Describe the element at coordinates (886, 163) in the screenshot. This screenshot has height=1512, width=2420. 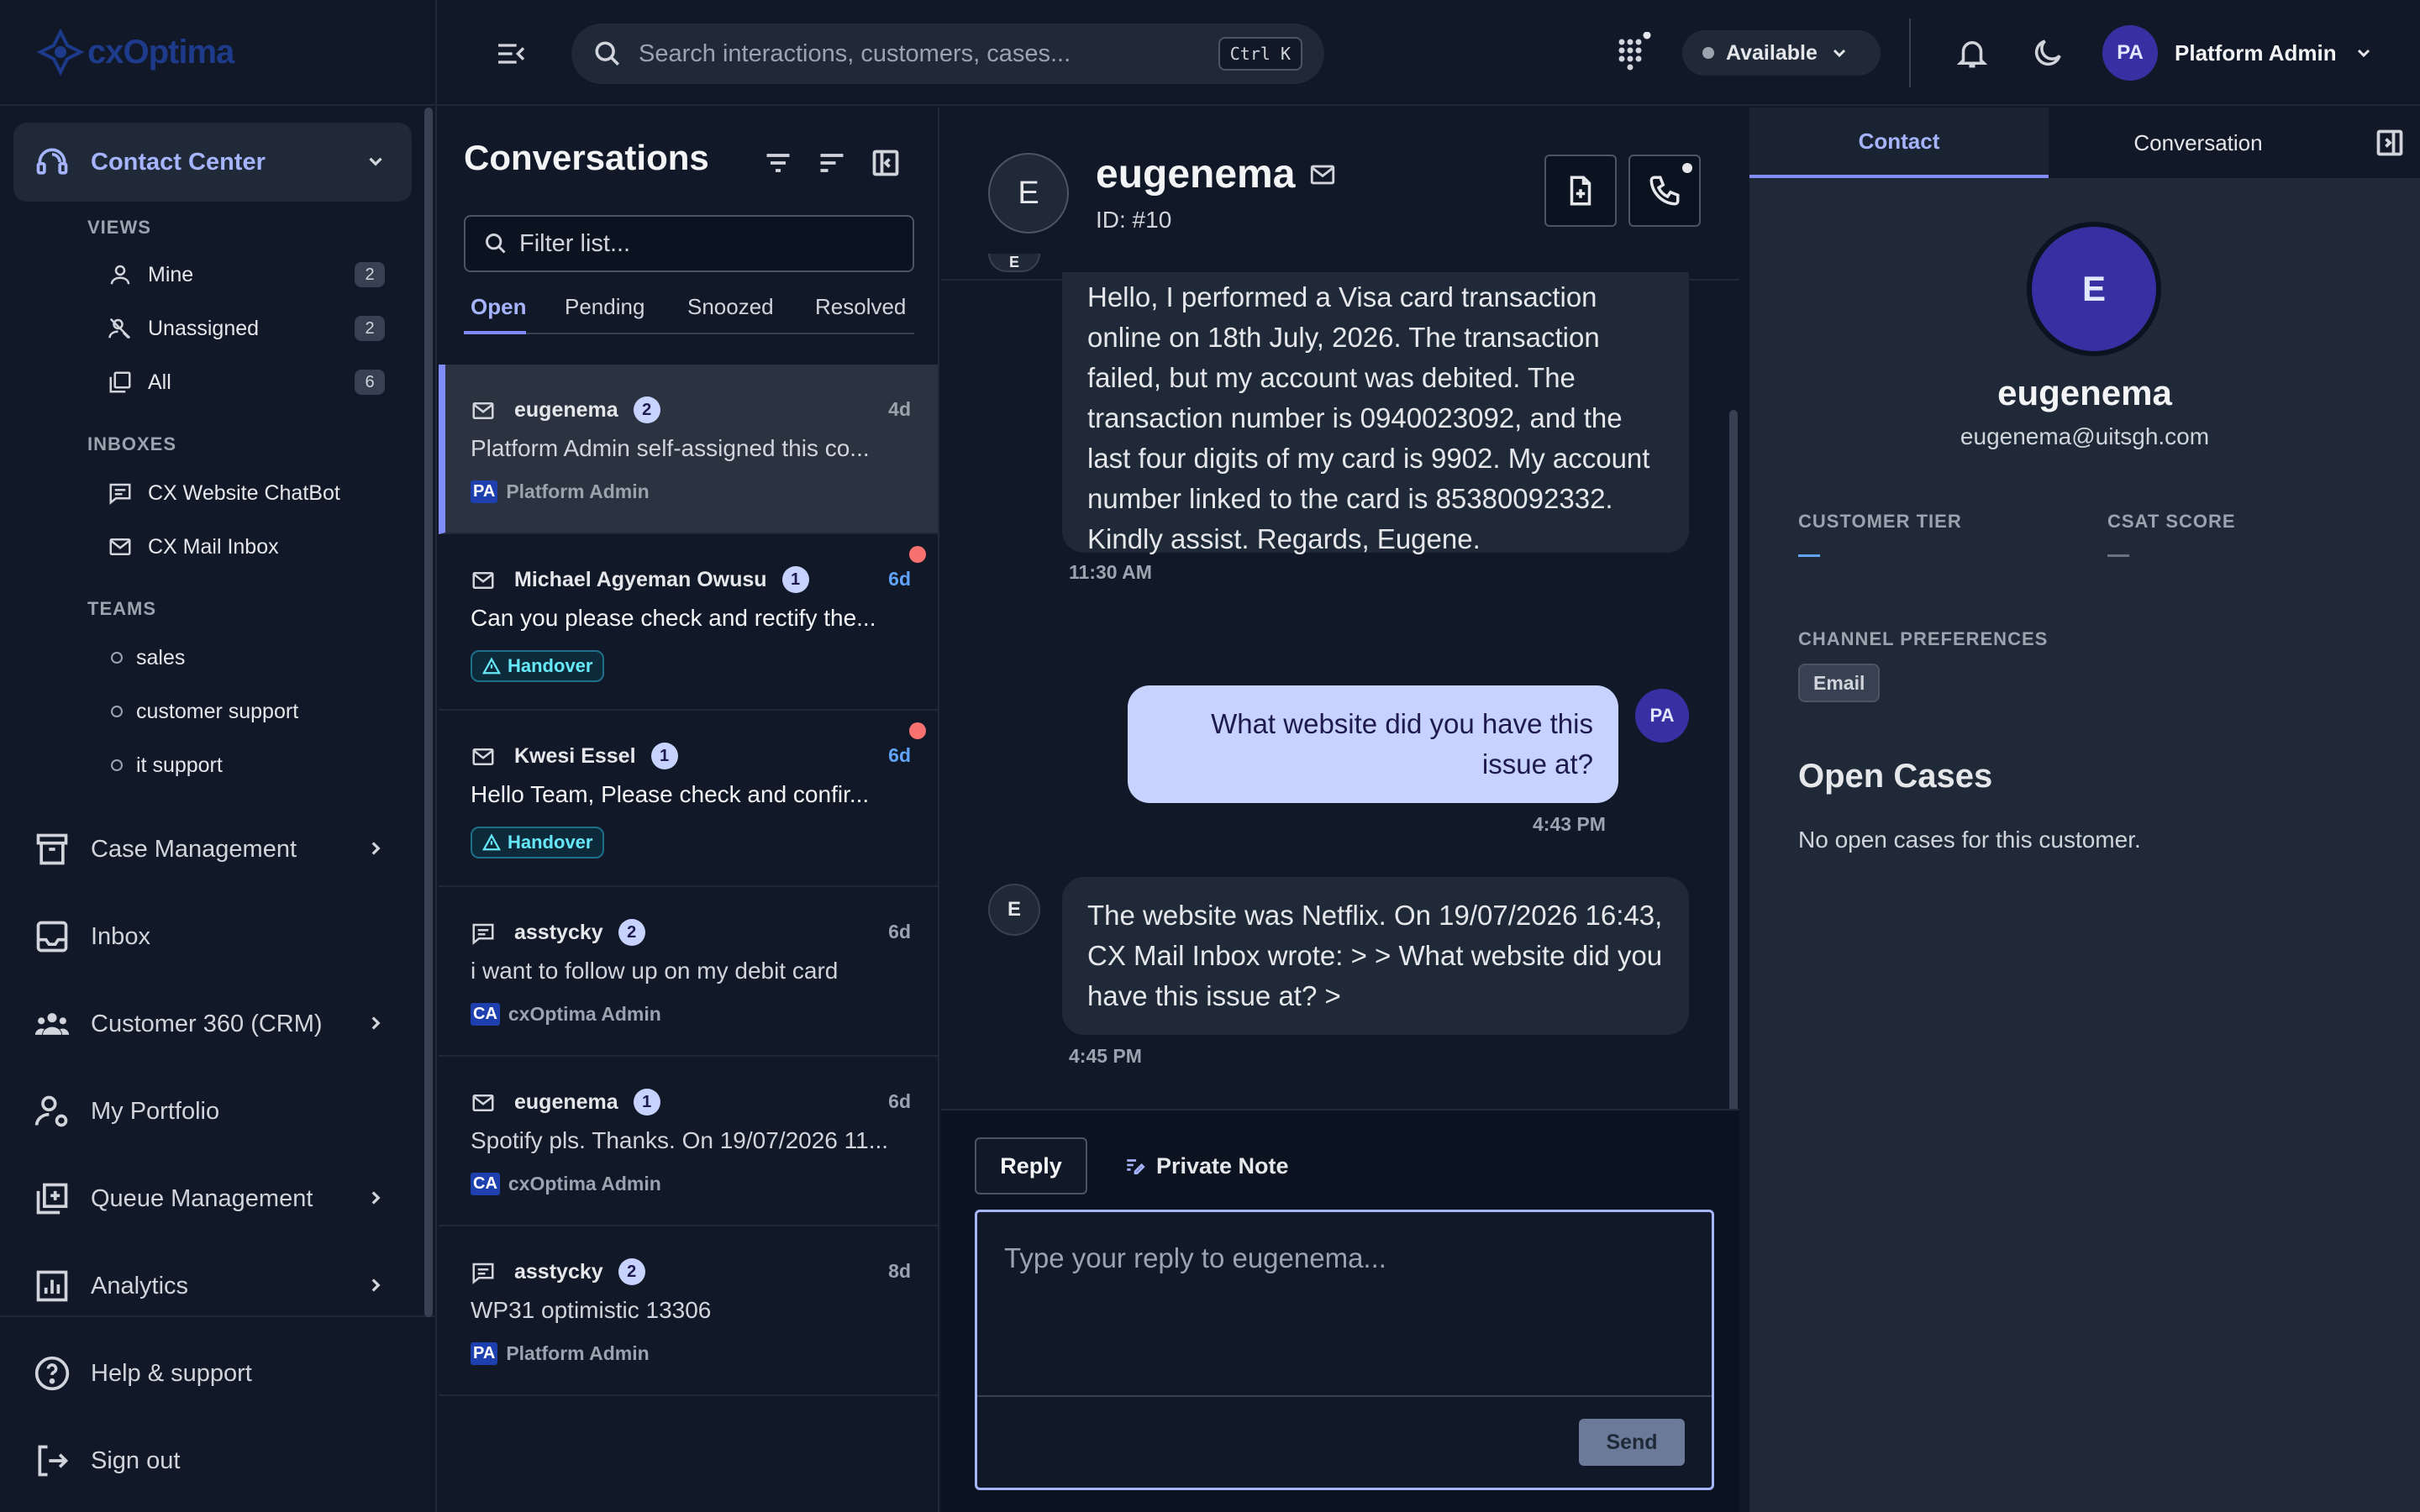
I see `panel-toggle-icon` at that location.